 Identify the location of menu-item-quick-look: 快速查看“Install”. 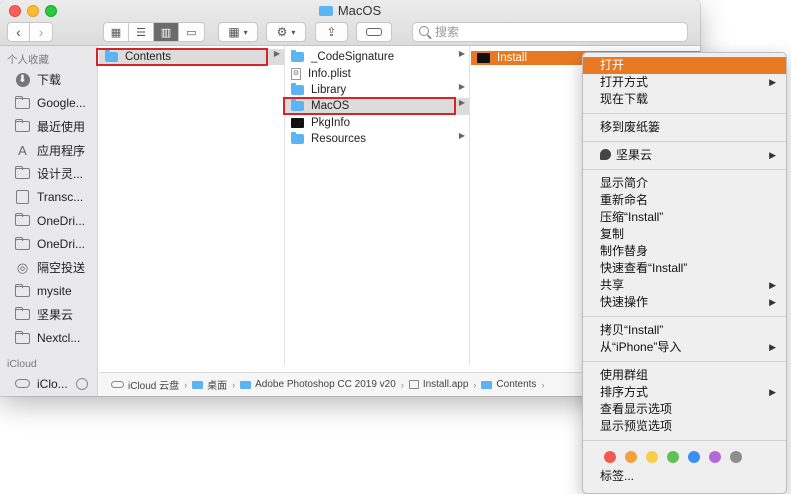
(684, 268).